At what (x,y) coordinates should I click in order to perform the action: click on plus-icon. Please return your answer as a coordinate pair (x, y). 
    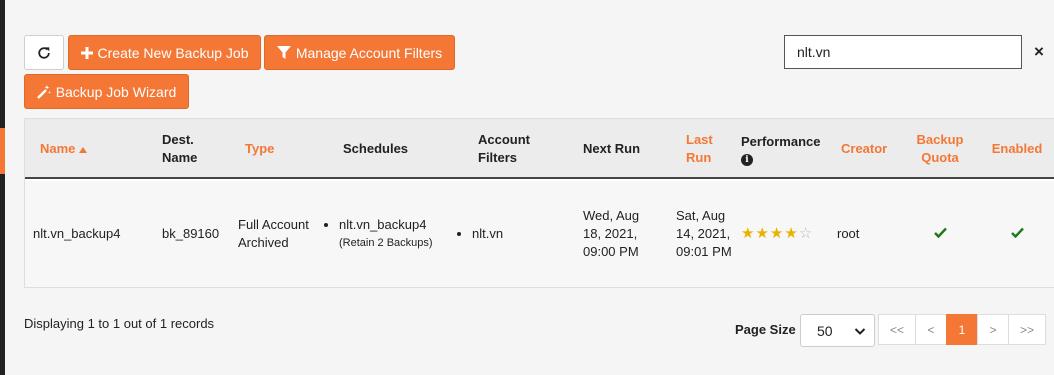
    Looking at the image, I should click on (86, 52).